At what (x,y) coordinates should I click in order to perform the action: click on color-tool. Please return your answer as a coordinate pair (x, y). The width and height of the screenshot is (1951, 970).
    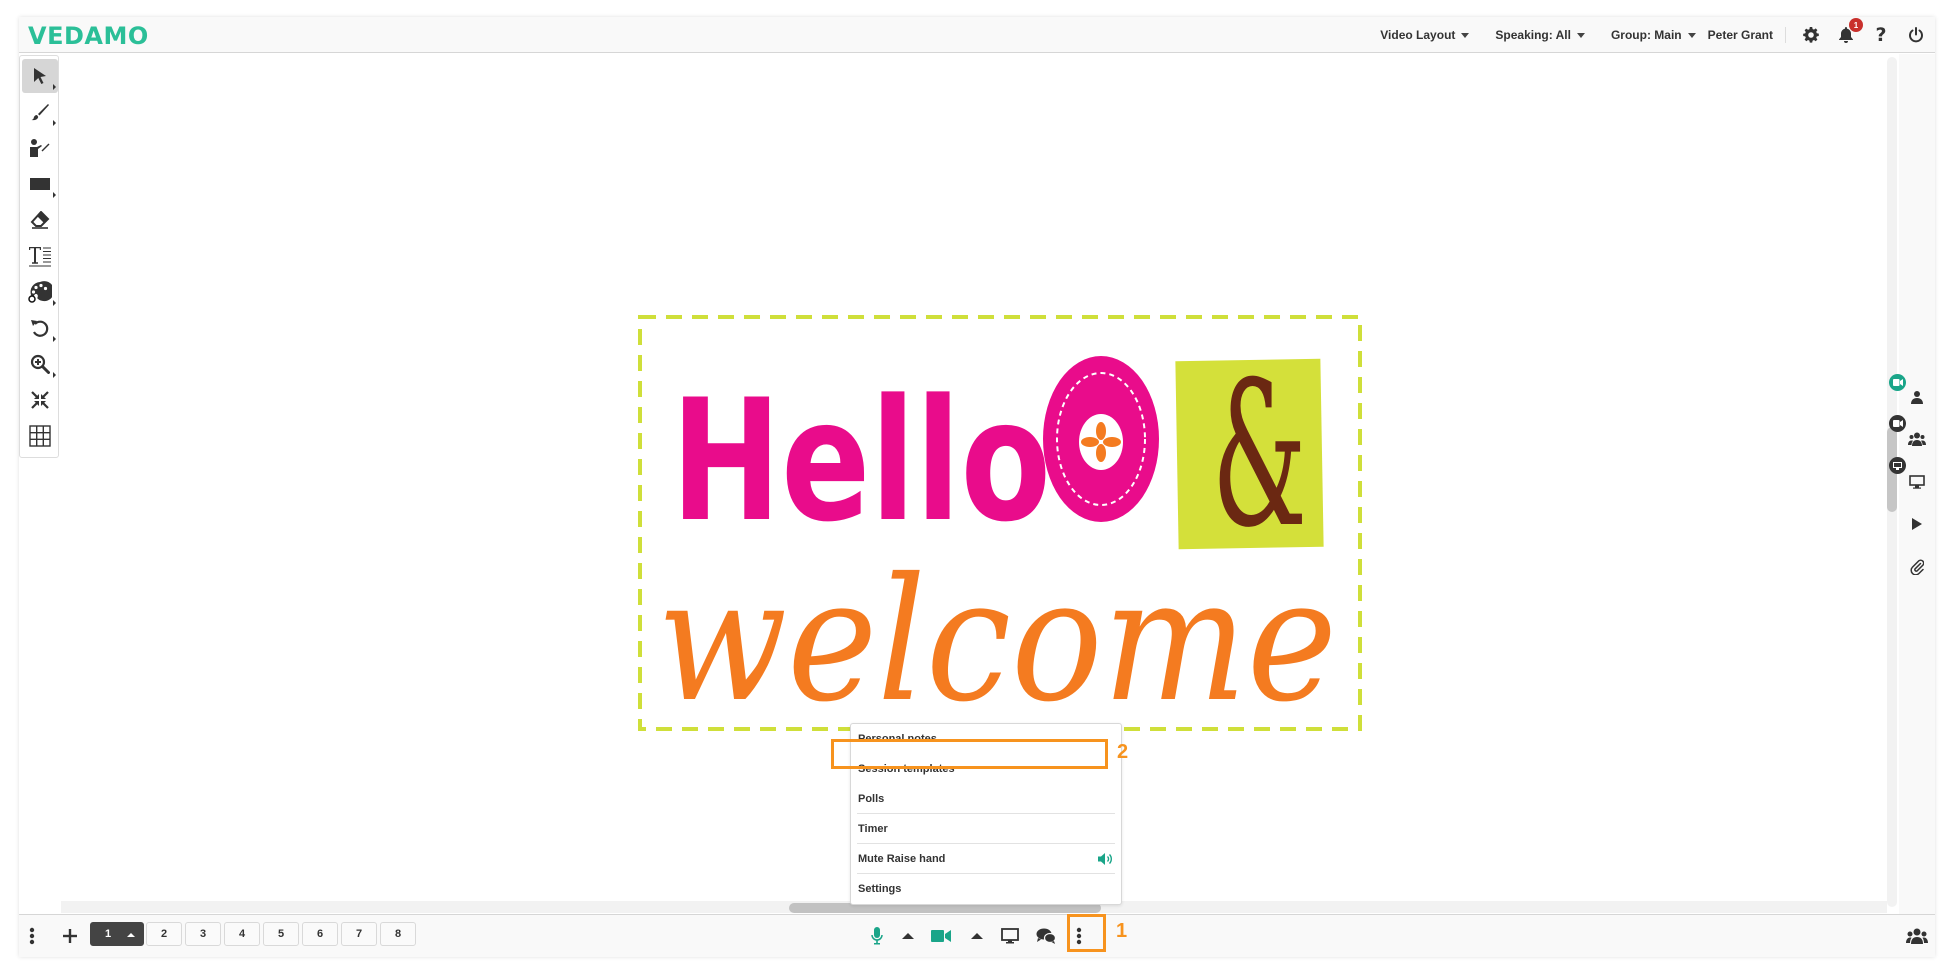
    Looking at the image, I should click on (40, 292).